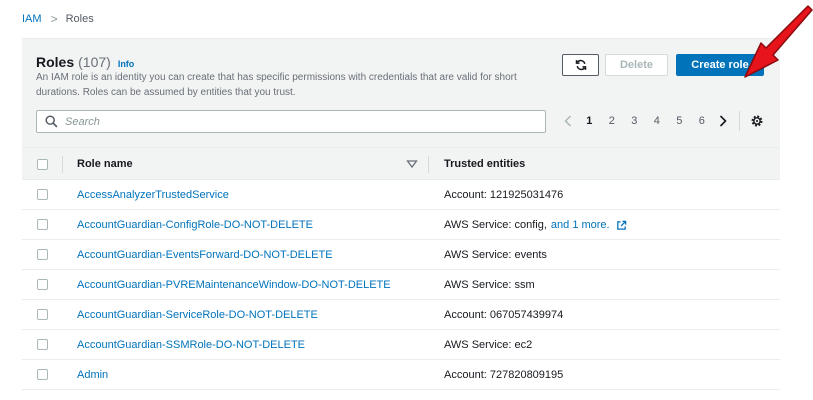 The width and height of the screenshot is (813, 400). I want to click on refresh-icon, so click(581, 65).